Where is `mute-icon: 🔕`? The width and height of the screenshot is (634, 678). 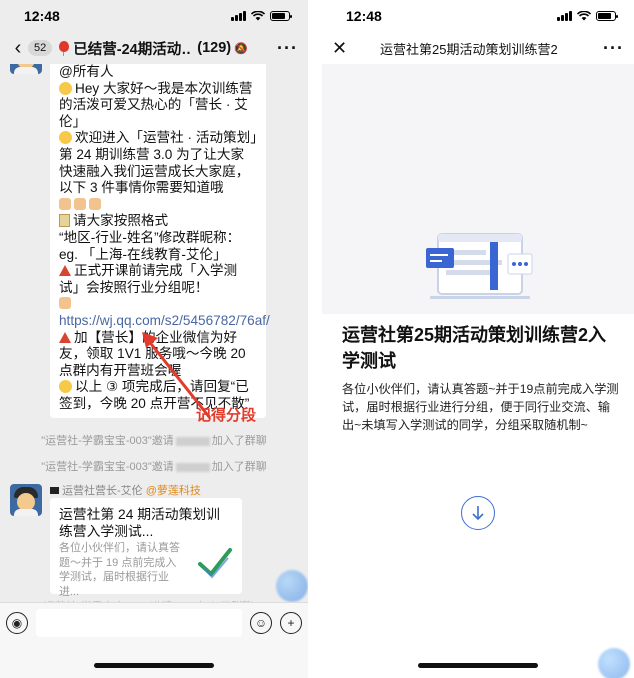 mute-icon: 🔕 is located at coordinates (241, 48).